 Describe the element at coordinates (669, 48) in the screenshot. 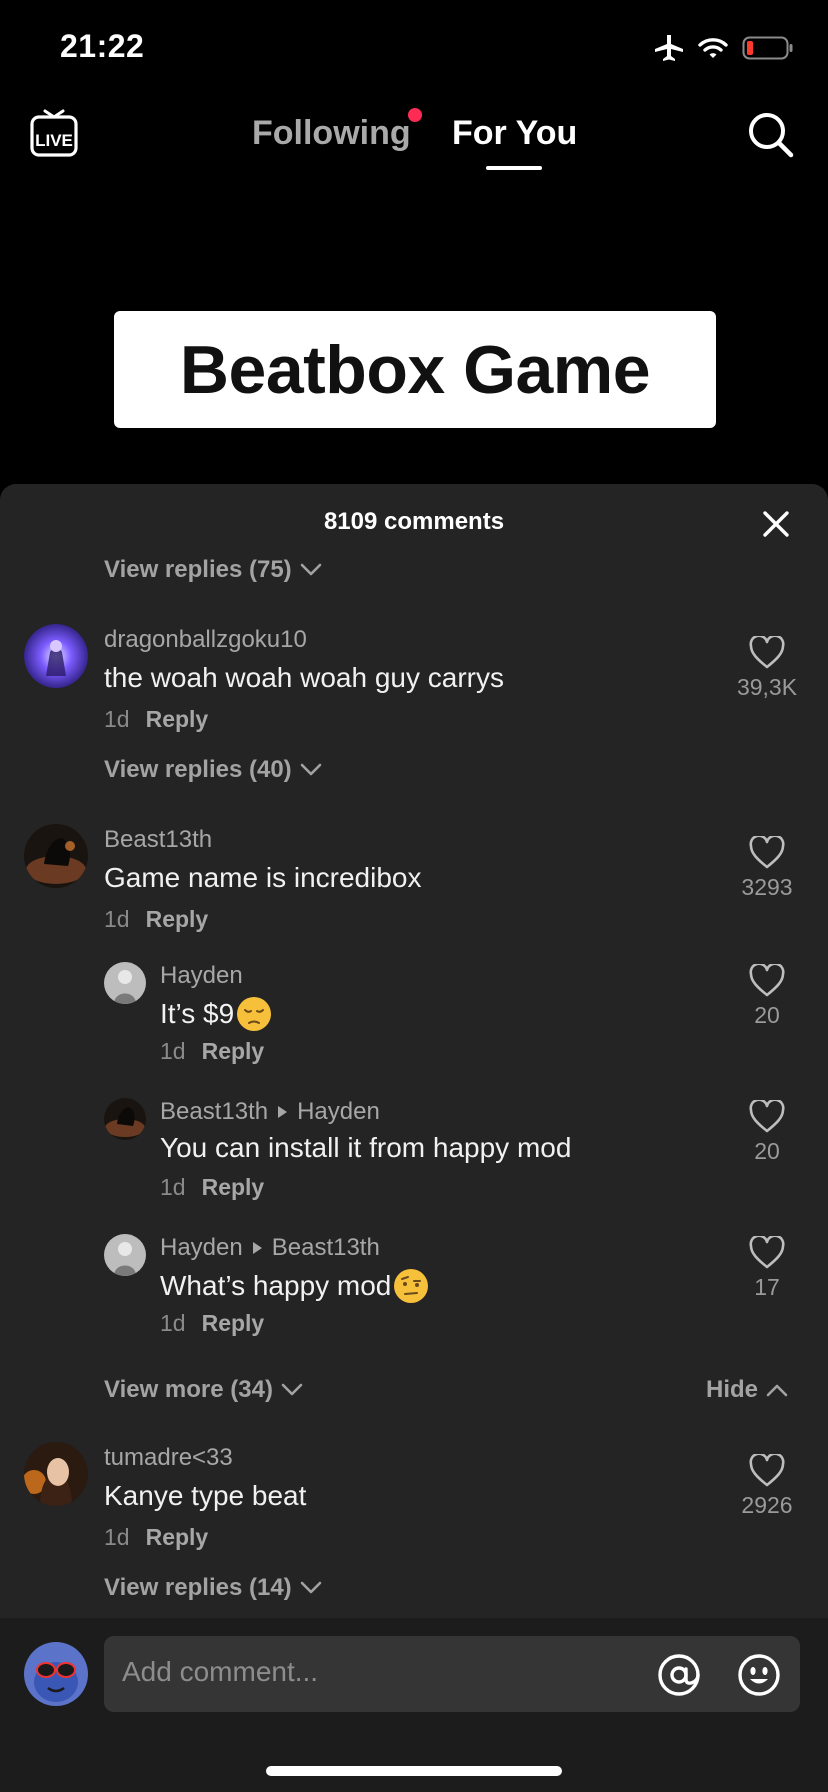

I see `airplane-icon` at that location.